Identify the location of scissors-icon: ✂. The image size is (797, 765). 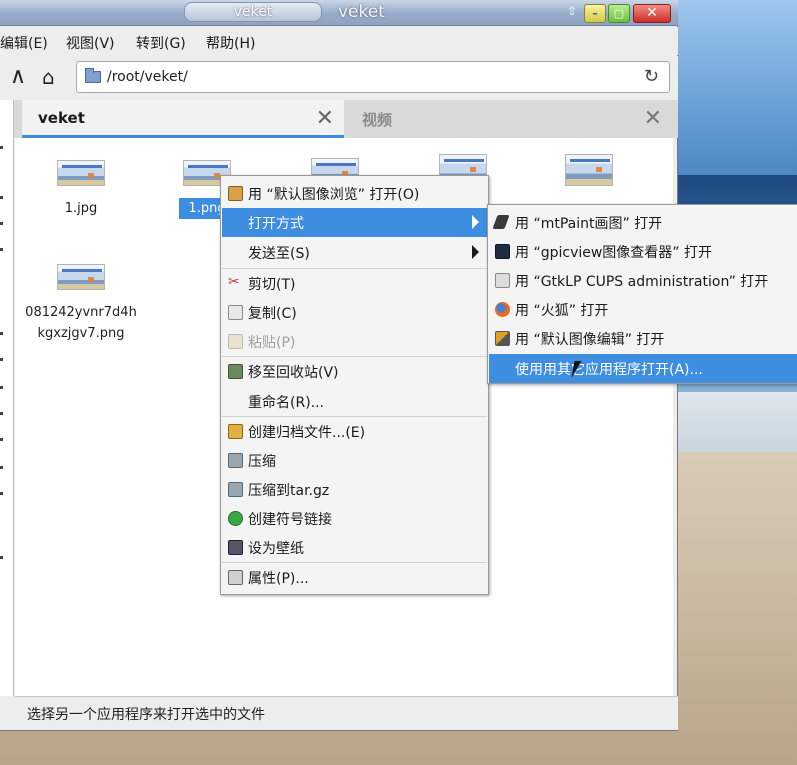
(234, 282).